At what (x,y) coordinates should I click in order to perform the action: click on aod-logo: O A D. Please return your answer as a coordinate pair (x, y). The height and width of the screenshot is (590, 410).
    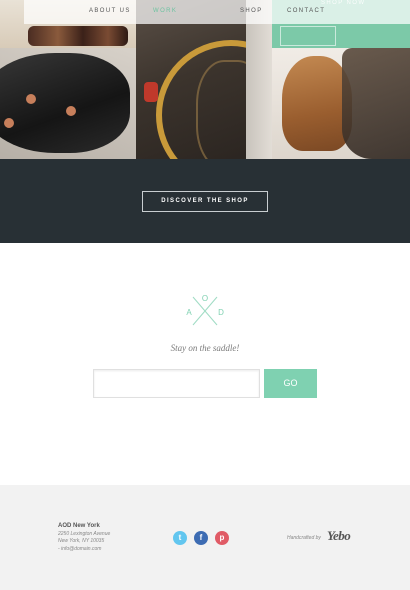
    Looking at the image, I should click on (205, 309).